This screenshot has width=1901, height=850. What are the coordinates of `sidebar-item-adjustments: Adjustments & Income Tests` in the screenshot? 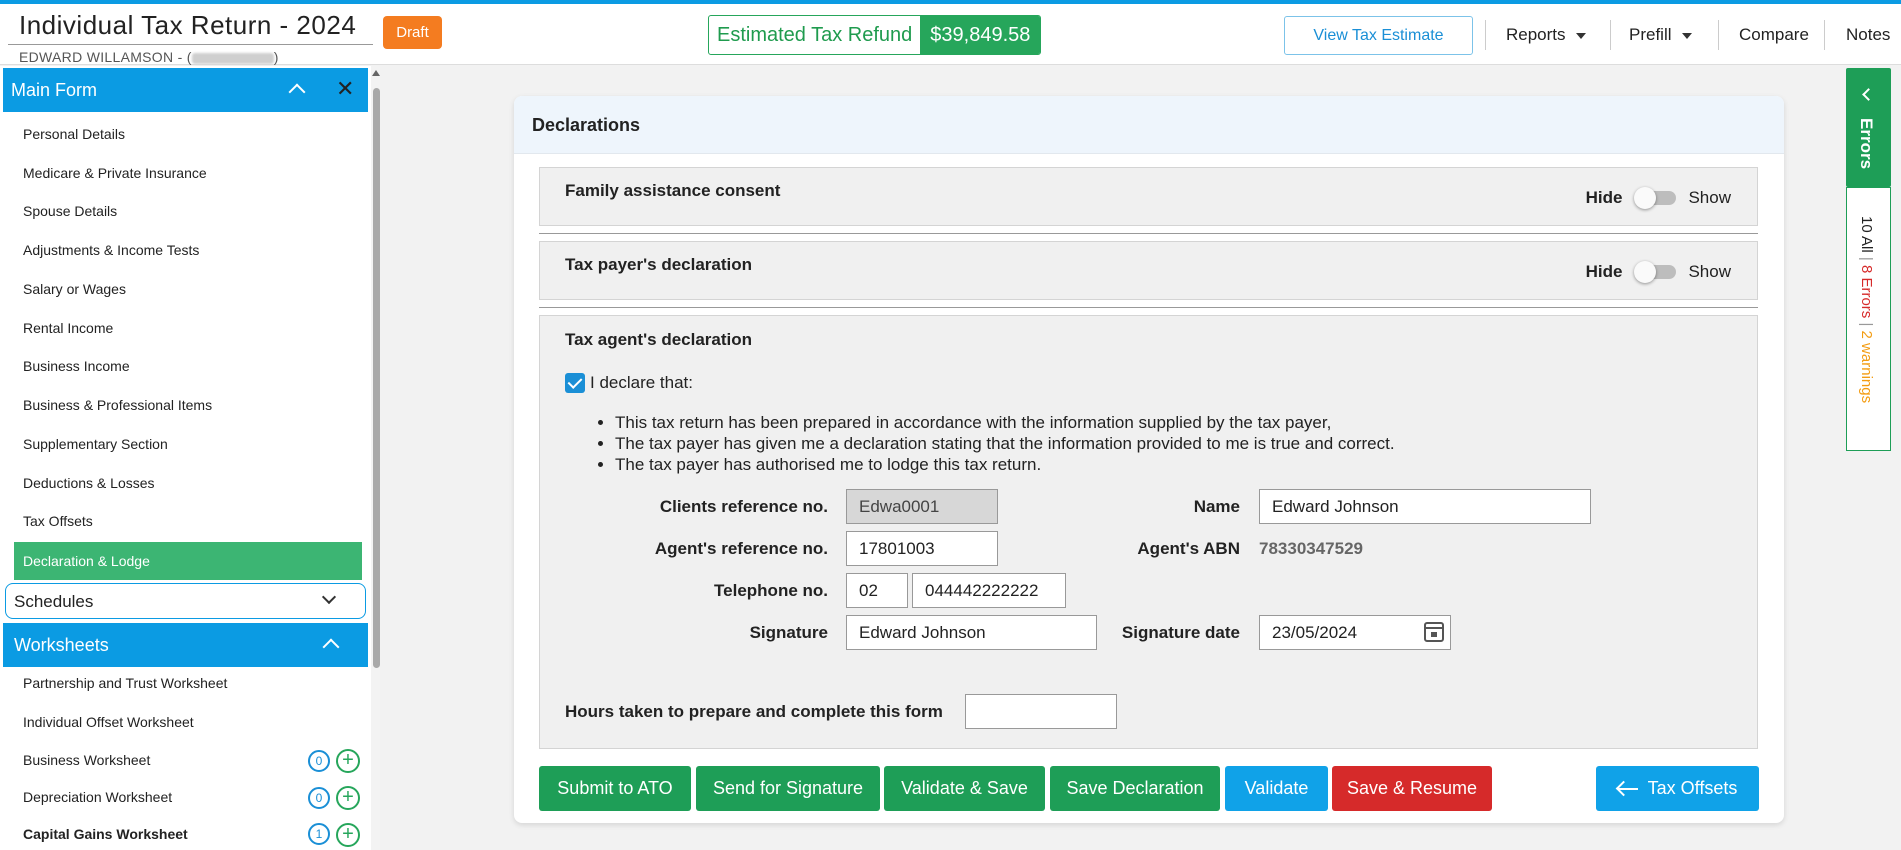 It's located at (111, 250).